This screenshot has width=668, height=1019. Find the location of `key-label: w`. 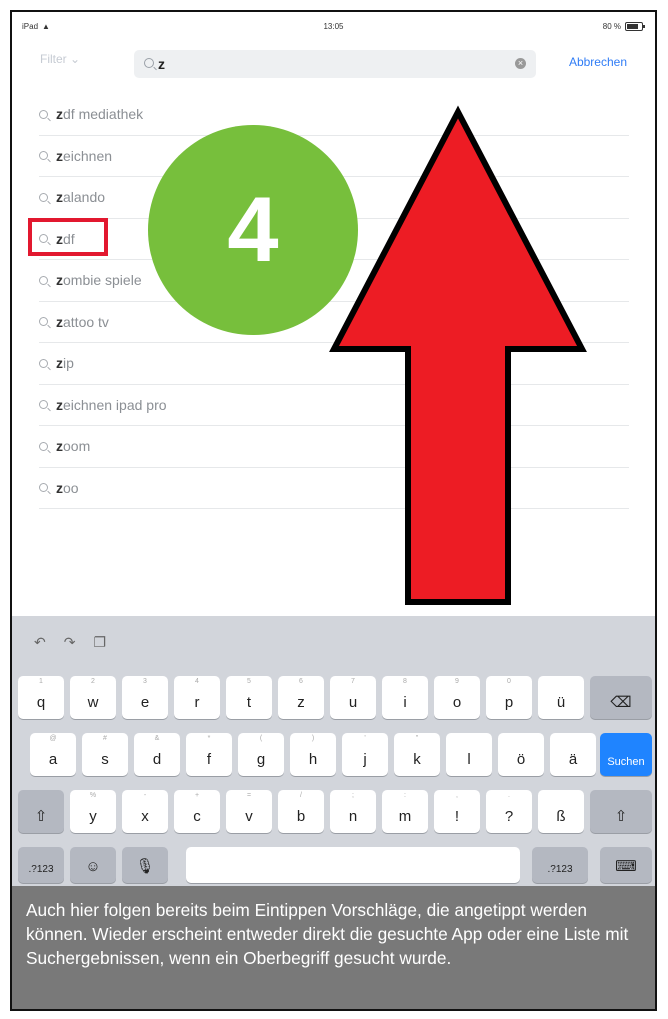

key-label: w is located at coordinates (93, 702).